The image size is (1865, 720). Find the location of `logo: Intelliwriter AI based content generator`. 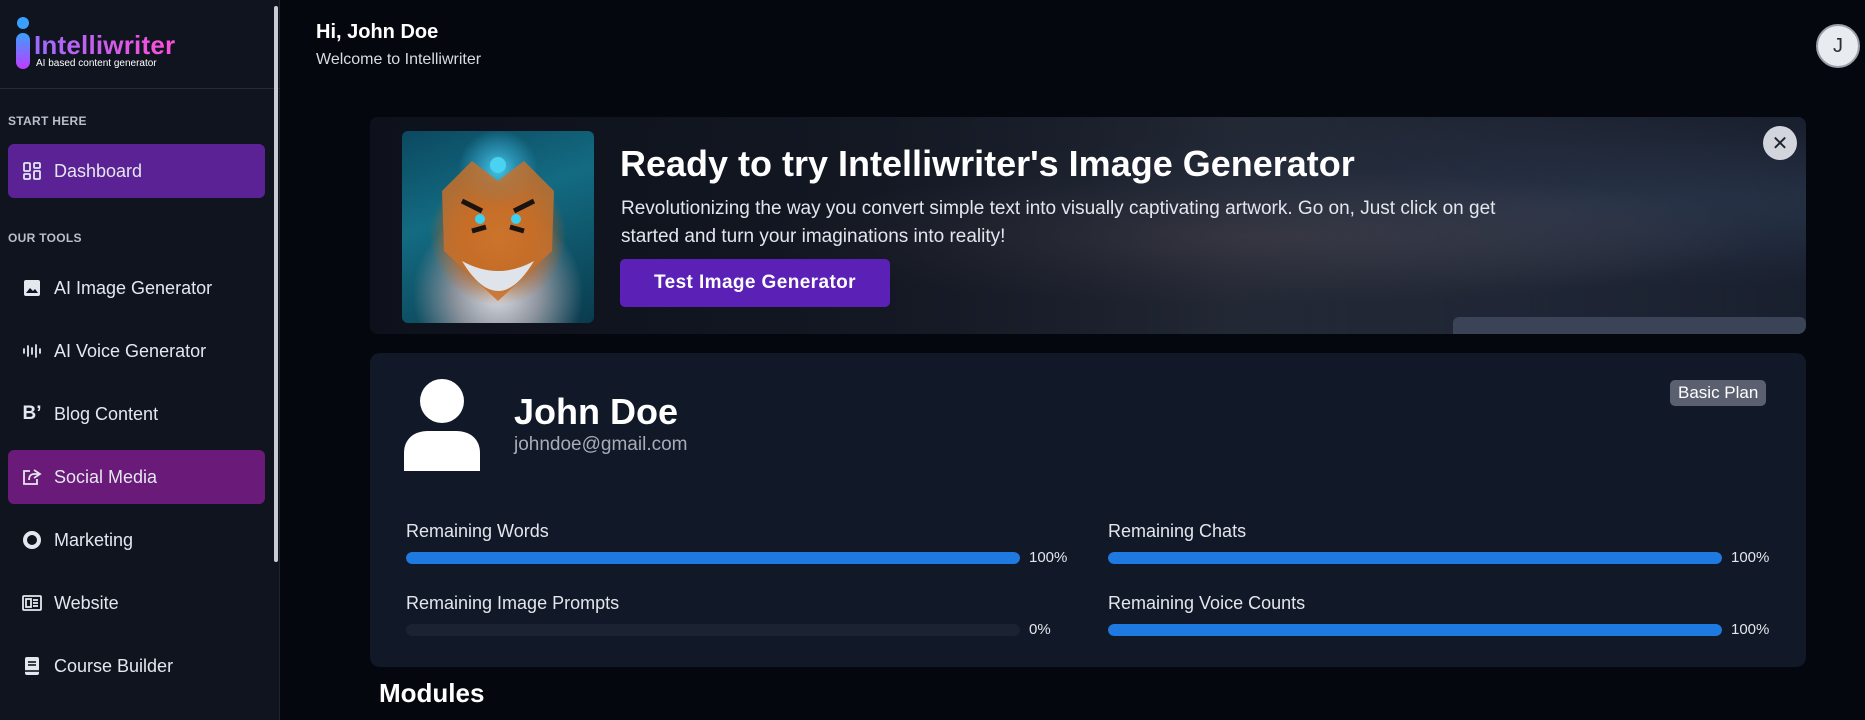

logo: Intelliwriter AI based content generator is located at coordinates (114, 44).